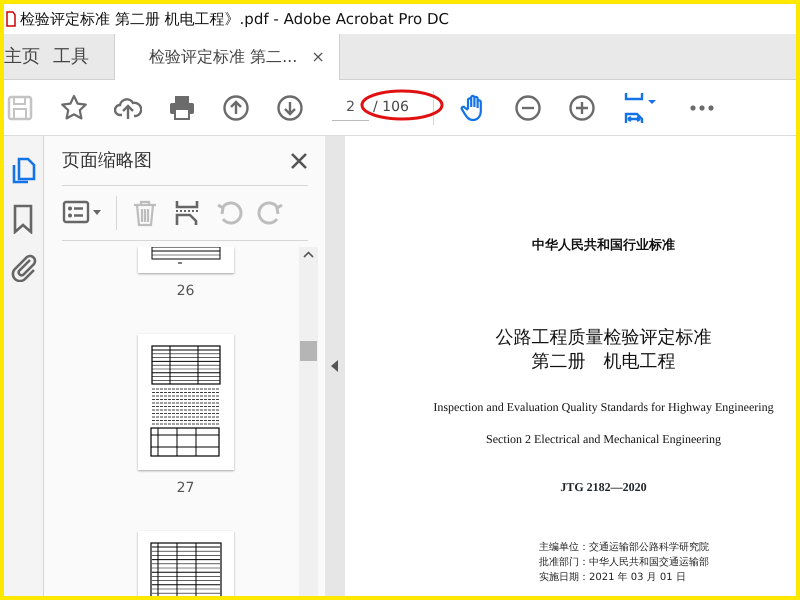 This screenshot has width=800, height=600. I want to click on close-icon, so click(299, 161).